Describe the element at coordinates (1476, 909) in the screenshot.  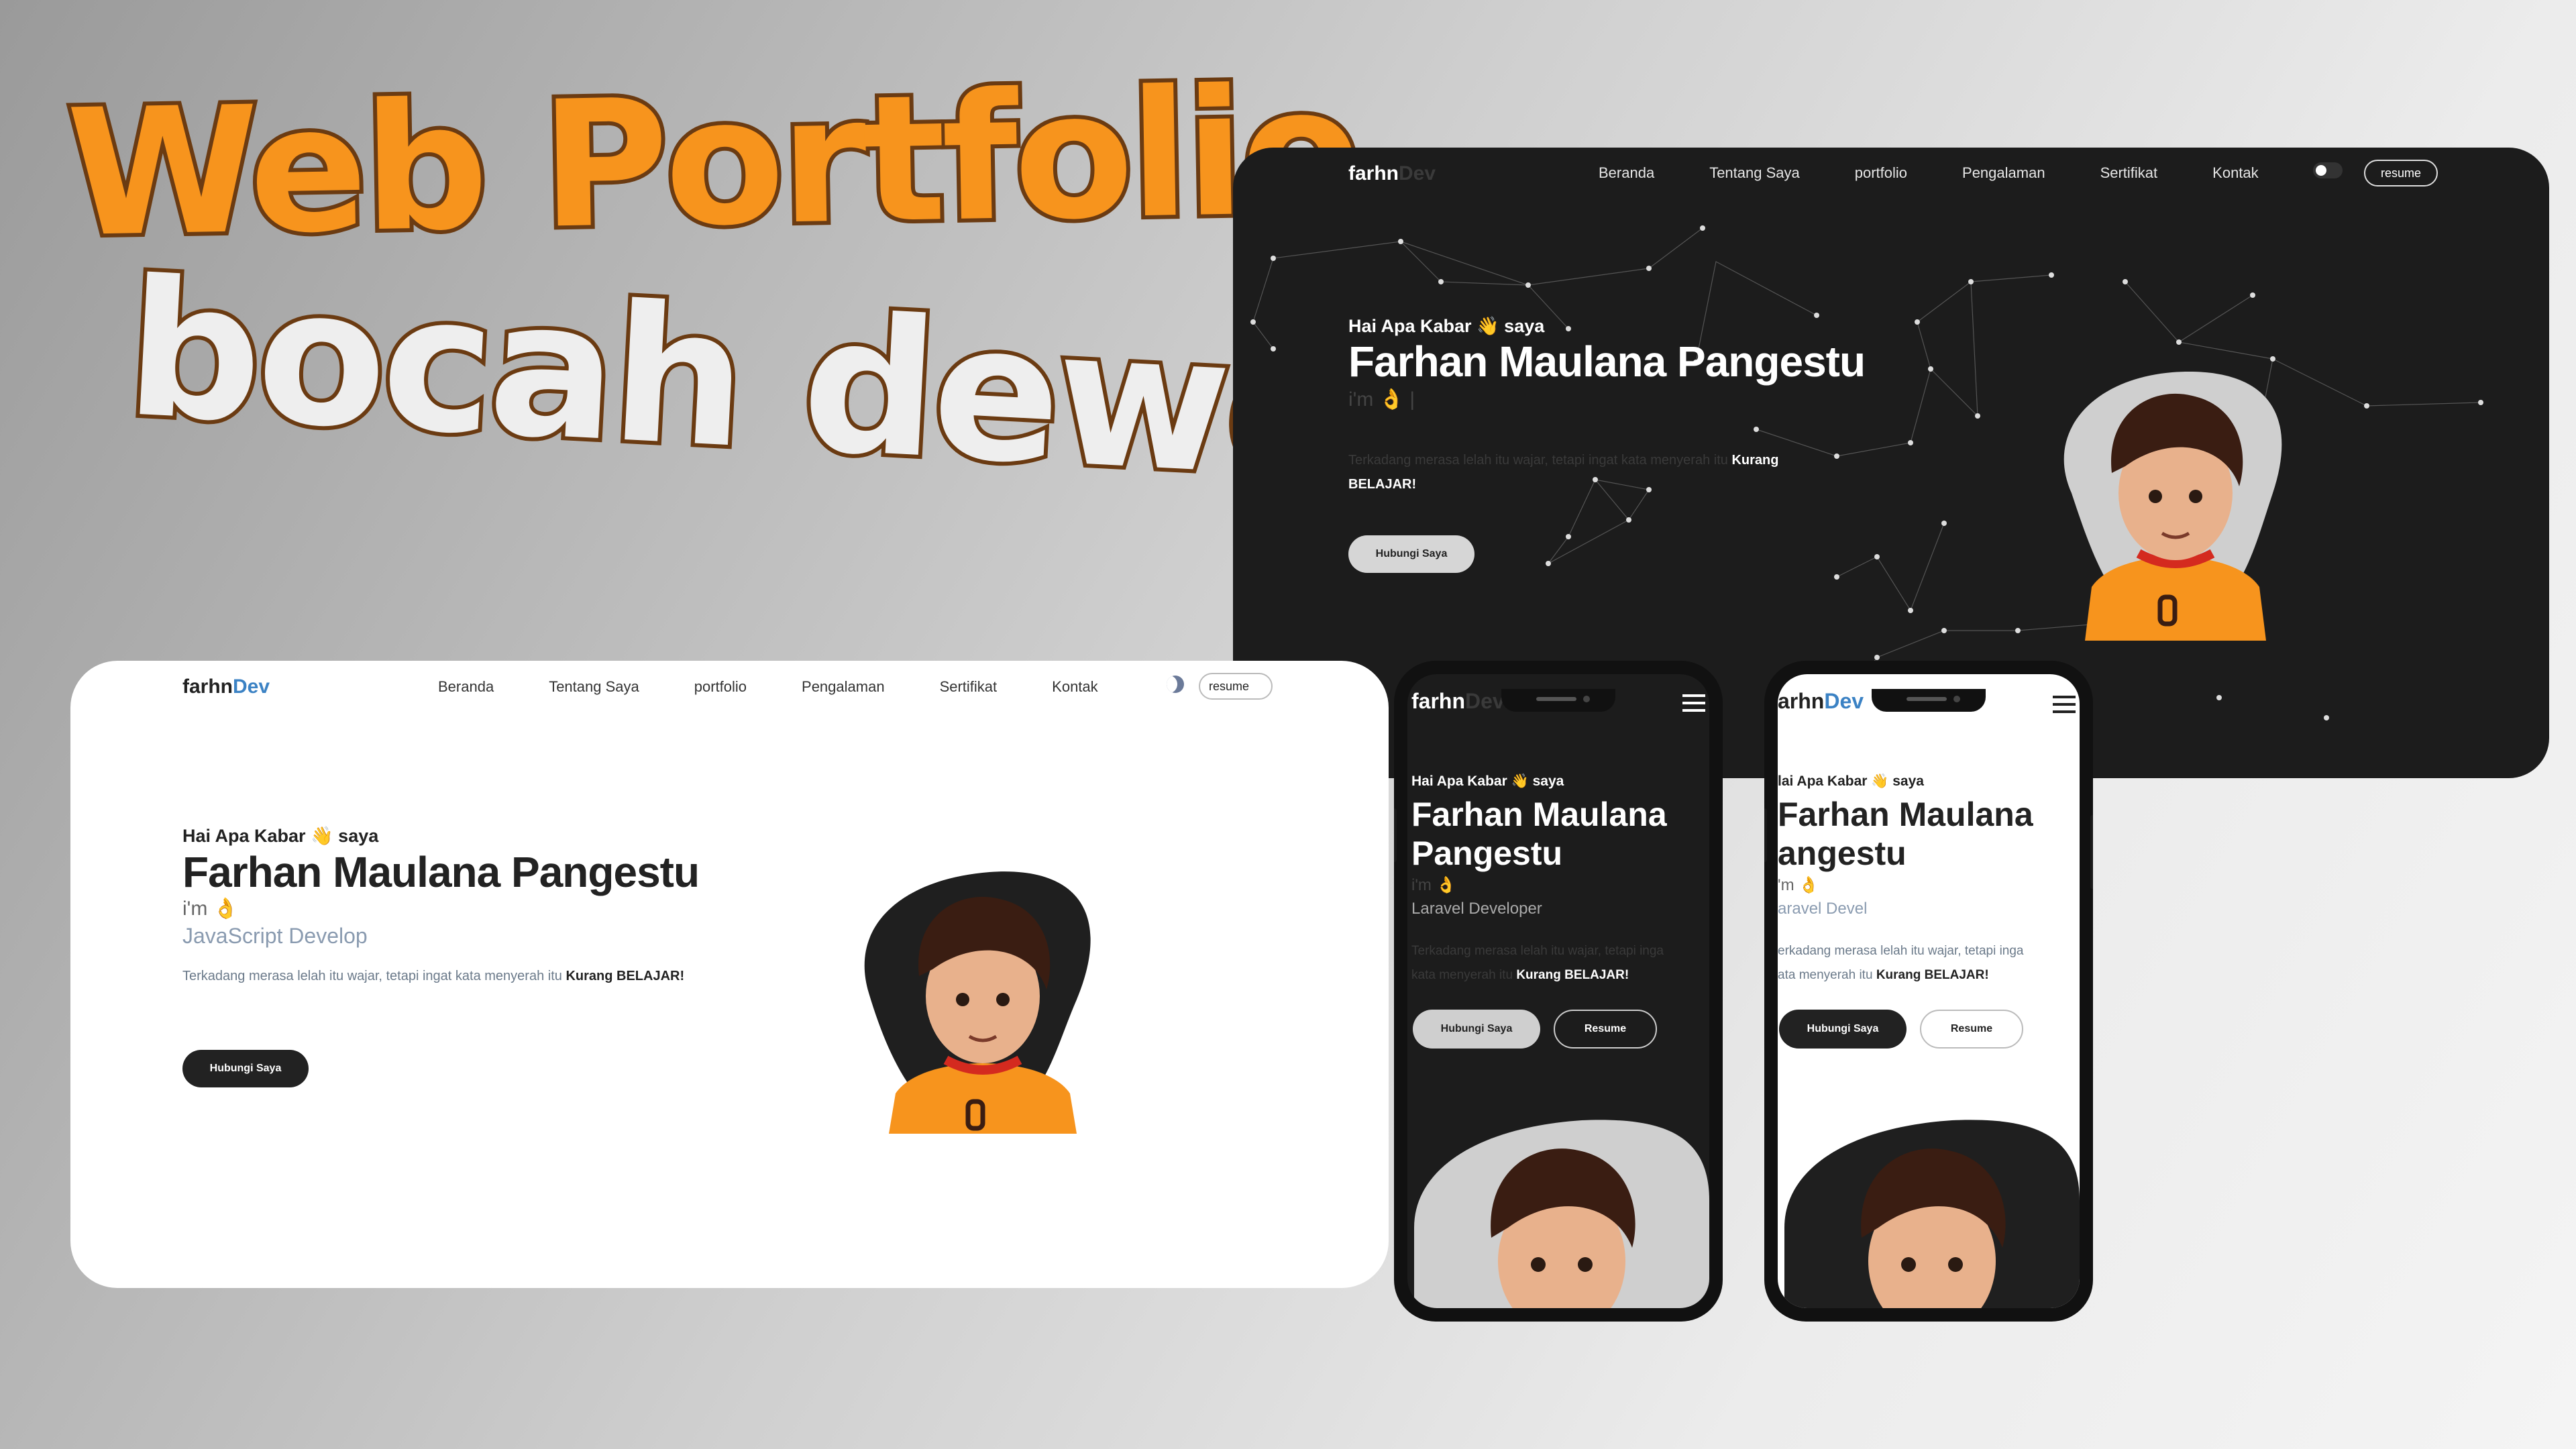
I see `hero-role: Laravel Developer` at that location.